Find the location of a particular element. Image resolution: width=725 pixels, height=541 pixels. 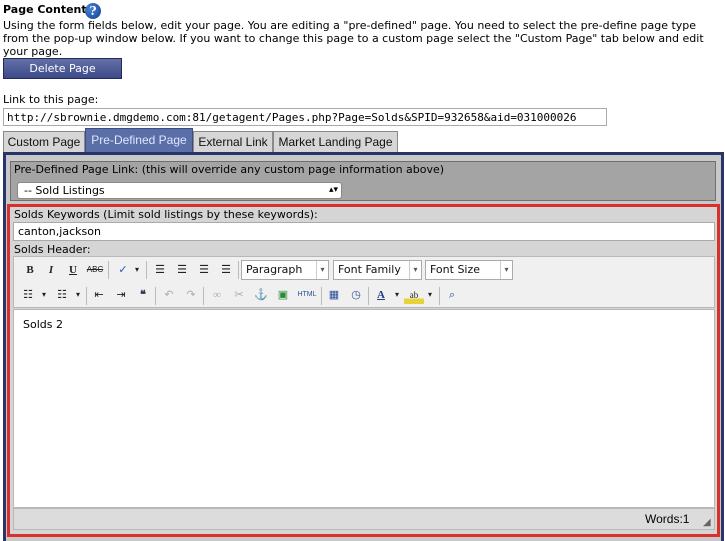

unlink-icon: ✂ is located at coordinates (239, 295).